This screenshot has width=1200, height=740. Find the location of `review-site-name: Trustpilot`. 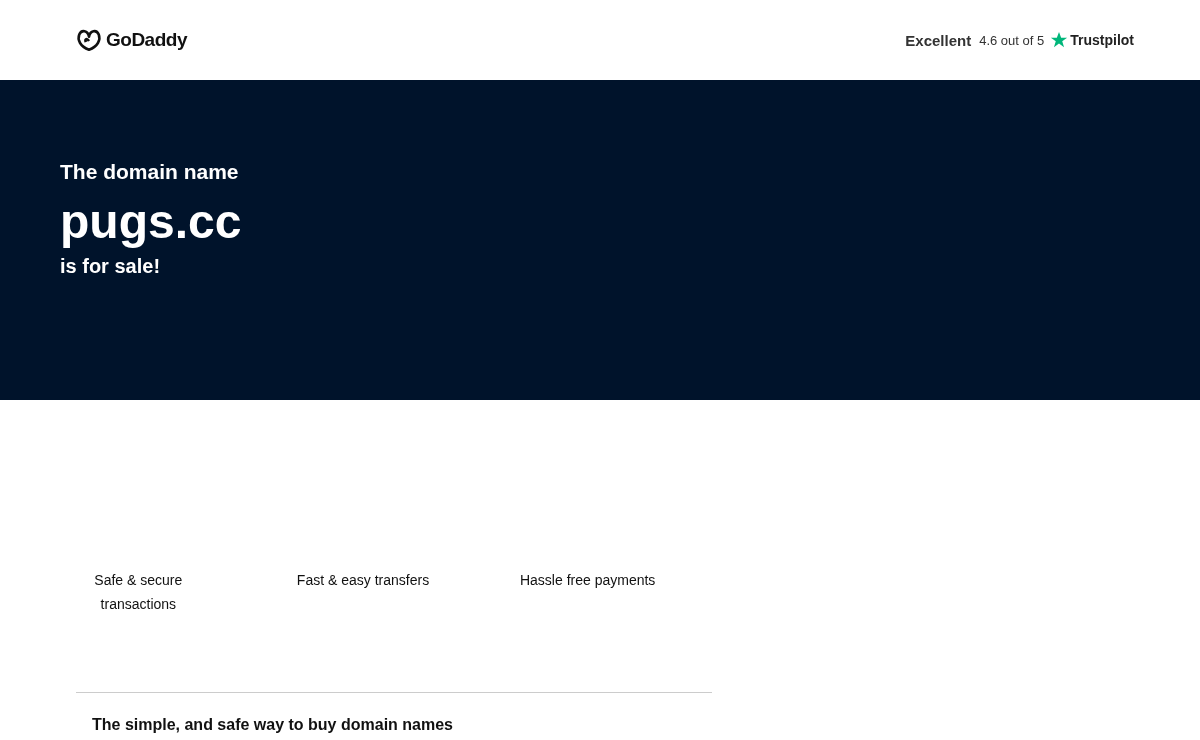

review-site-name: Trustpilot is located at coordinates (1102, 40).